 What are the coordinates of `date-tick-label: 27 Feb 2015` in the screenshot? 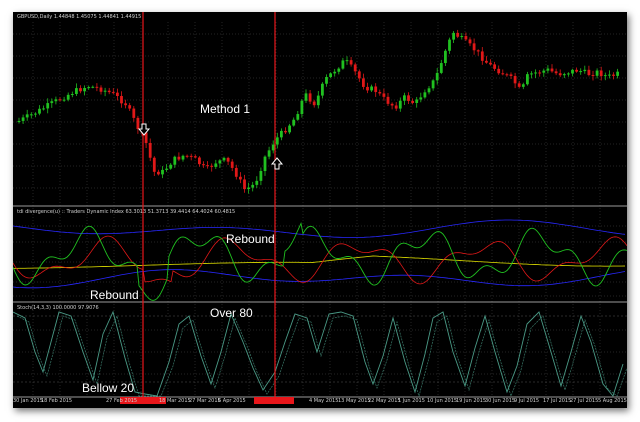 It's located at (122, 401).